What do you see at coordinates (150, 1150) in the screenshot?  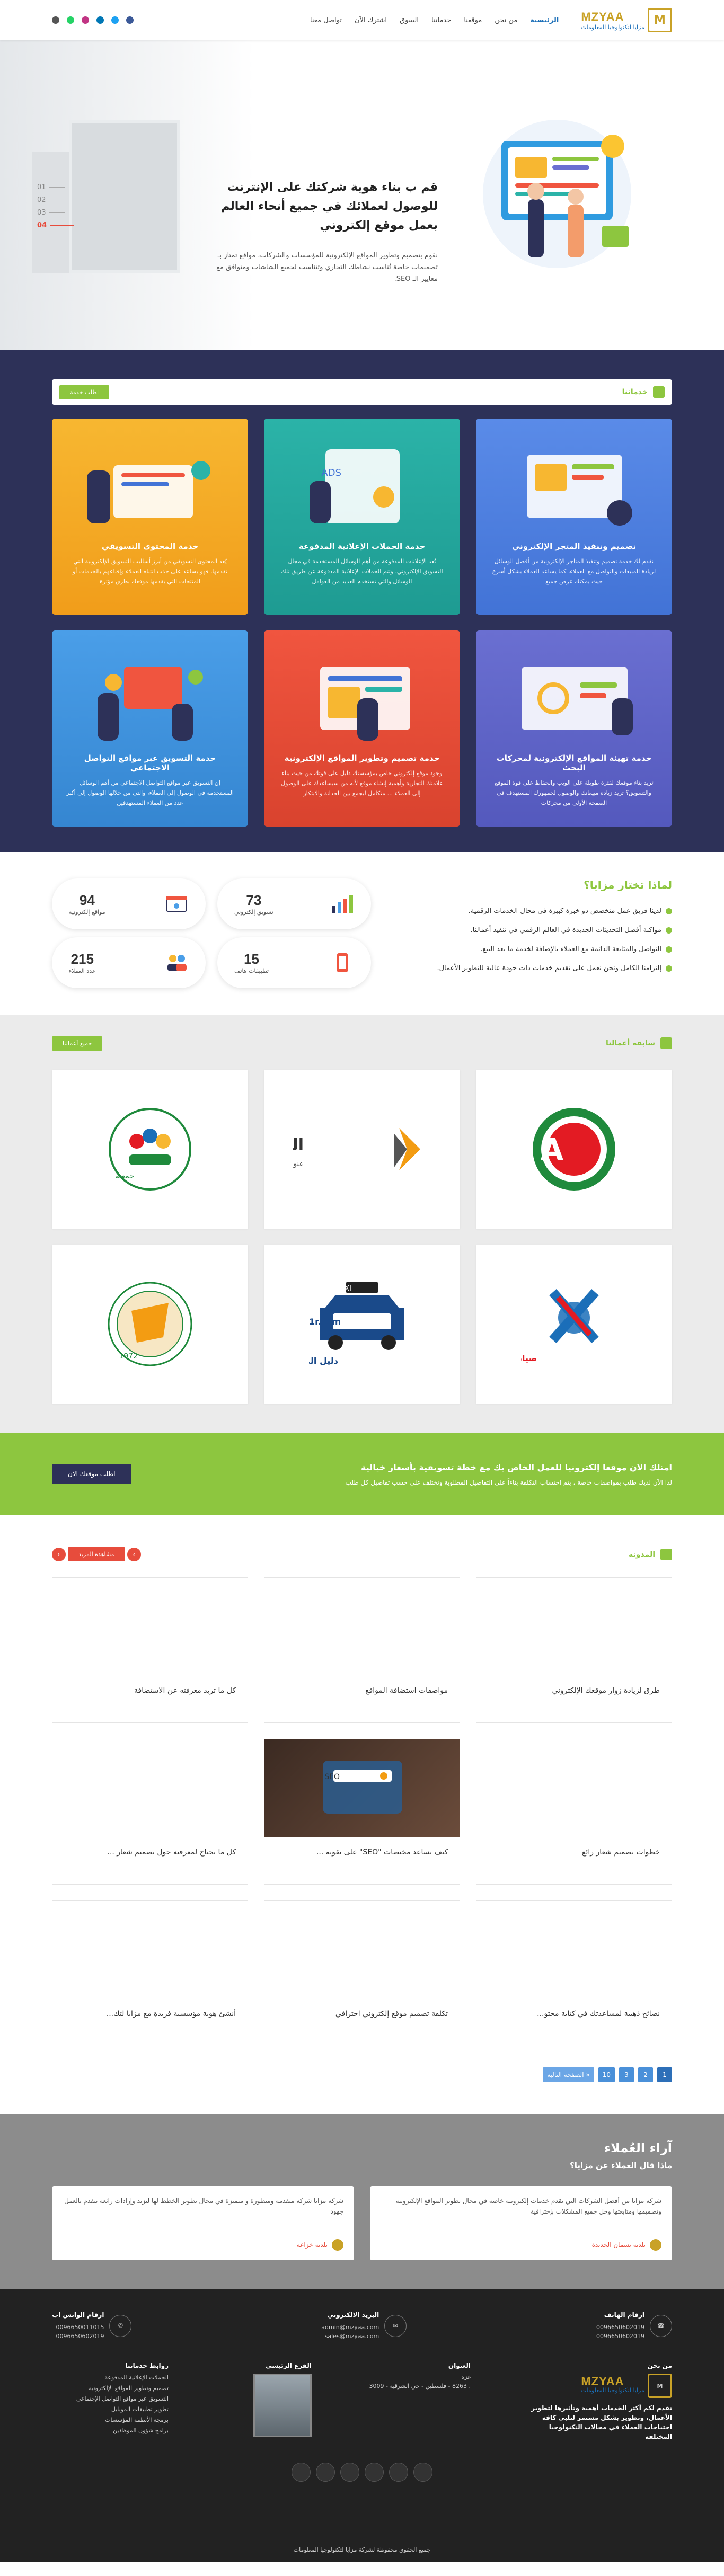 I see `portfolio-item: جمعية` at bounding box center [150, 1150].